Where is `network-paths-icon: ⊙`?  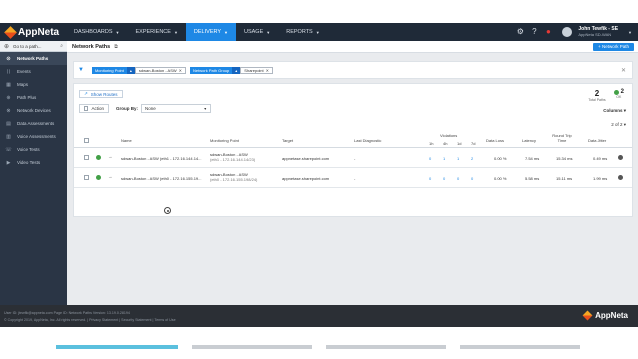 network-paths-icon: ⊙ is located at coordinates (8, 58).